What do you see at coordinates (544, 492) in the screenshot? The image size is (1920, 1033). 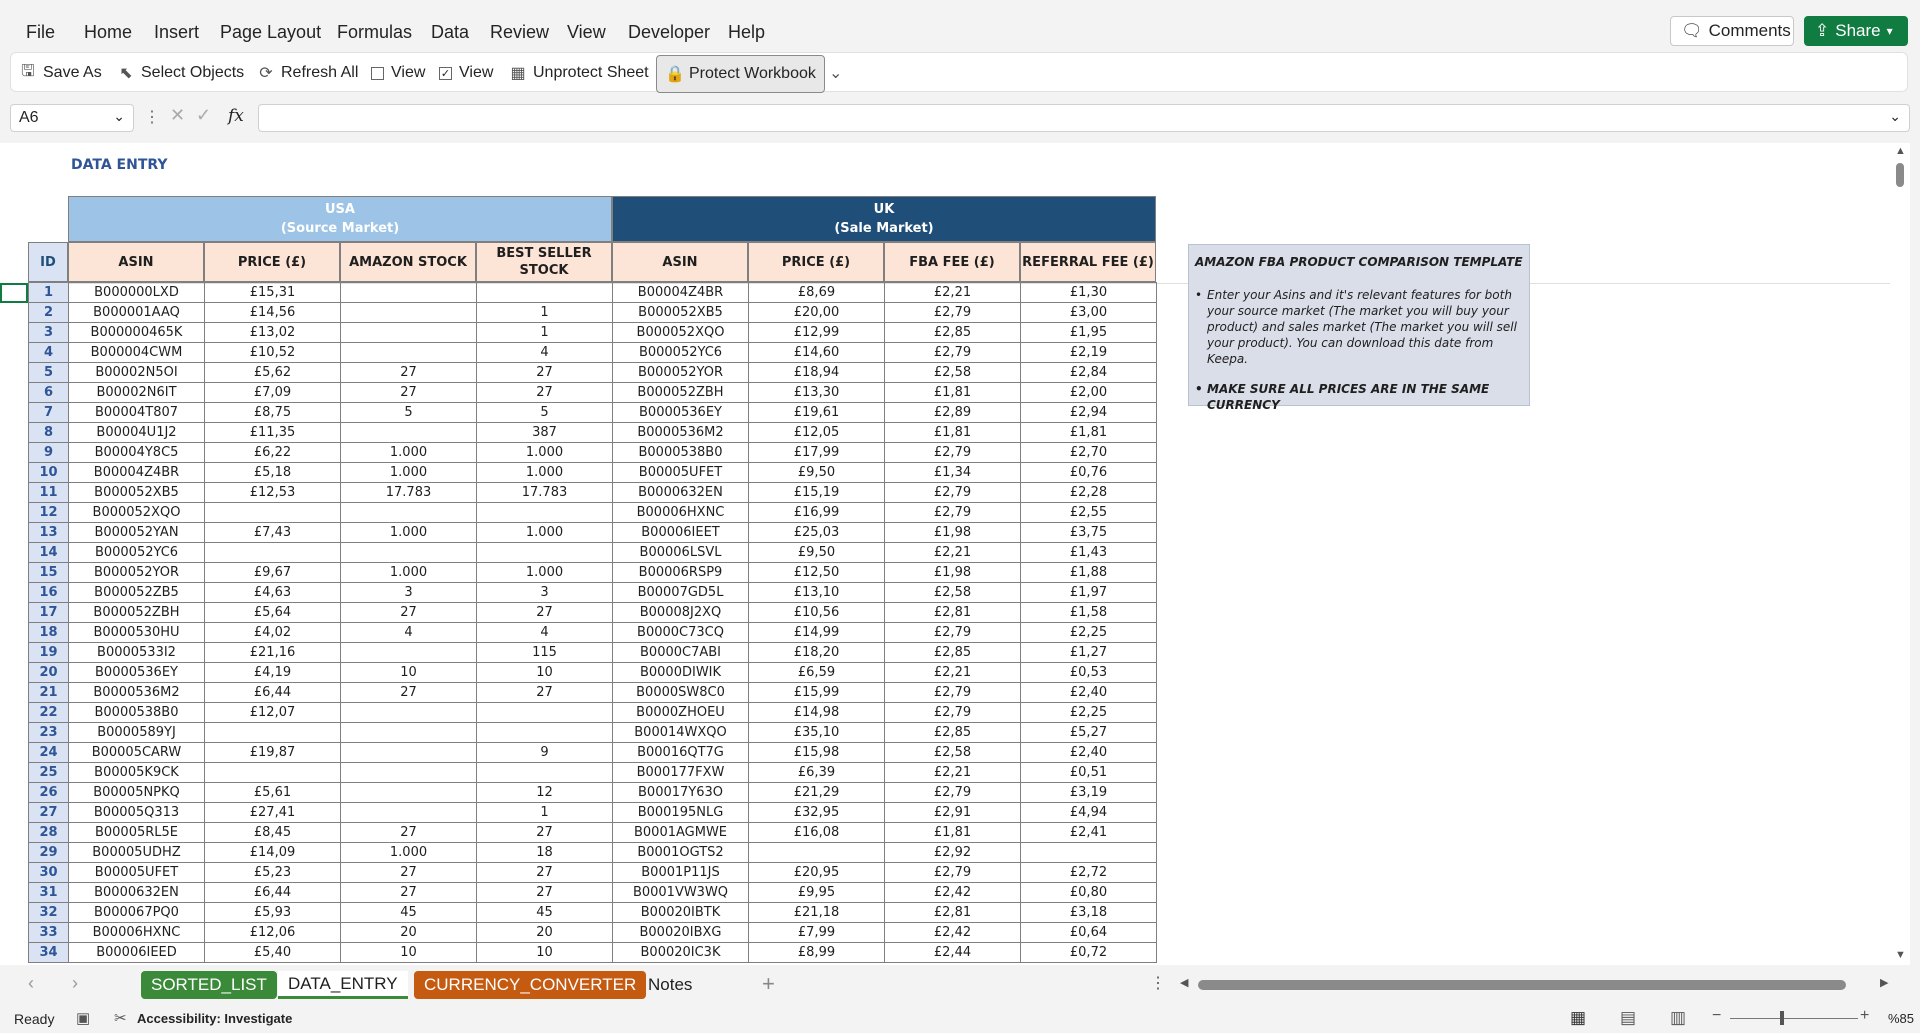 I see `table-cell: 17.783` at bounding box center [544, 492].